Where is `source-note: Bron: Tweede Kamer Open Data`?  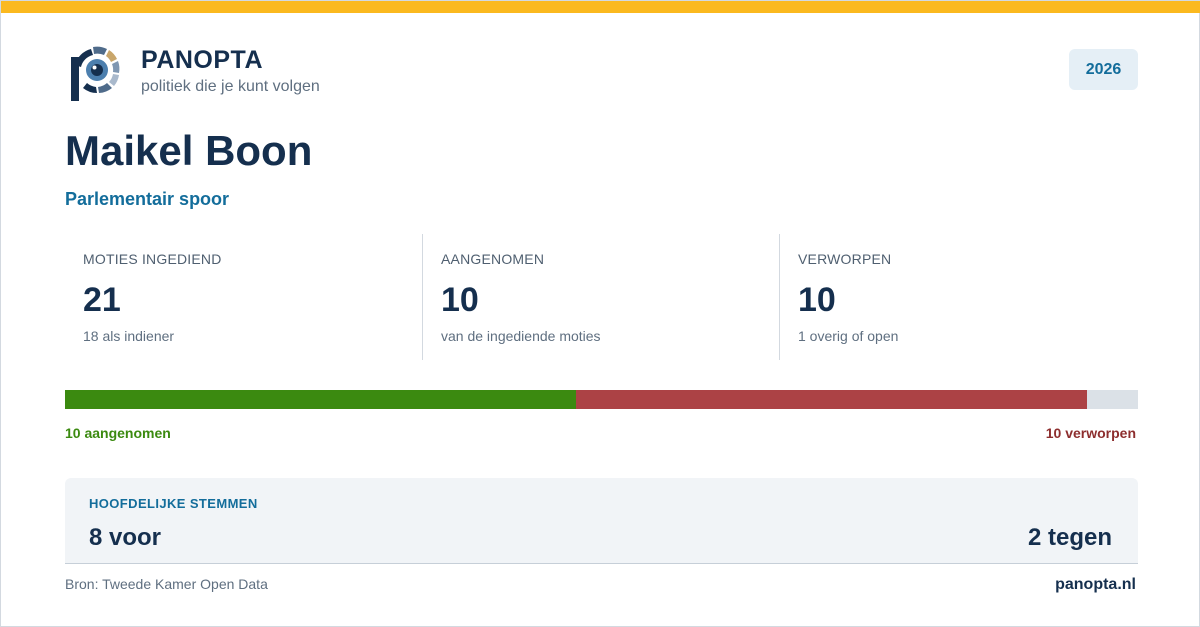
source-note: Bron: Tweede Kamer Open Data is located at coordinates (166, 584).